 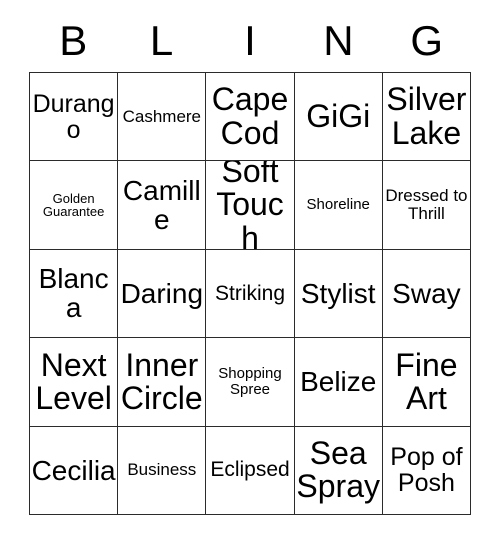 I want to click on bingo-cell-r3-c4: Fine Art, so click(x=427, y=382).